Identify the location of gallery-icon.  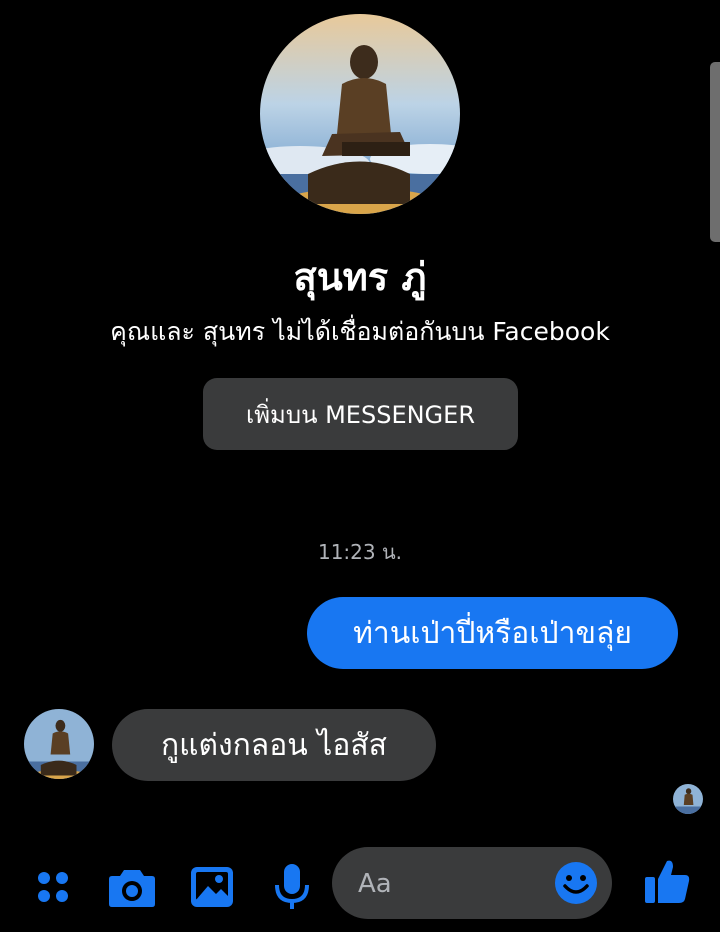
(212, 887).